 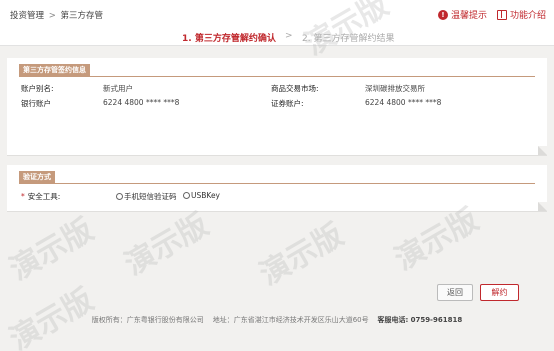 I want to click on required-mark: *, so click(x=23, y=196).